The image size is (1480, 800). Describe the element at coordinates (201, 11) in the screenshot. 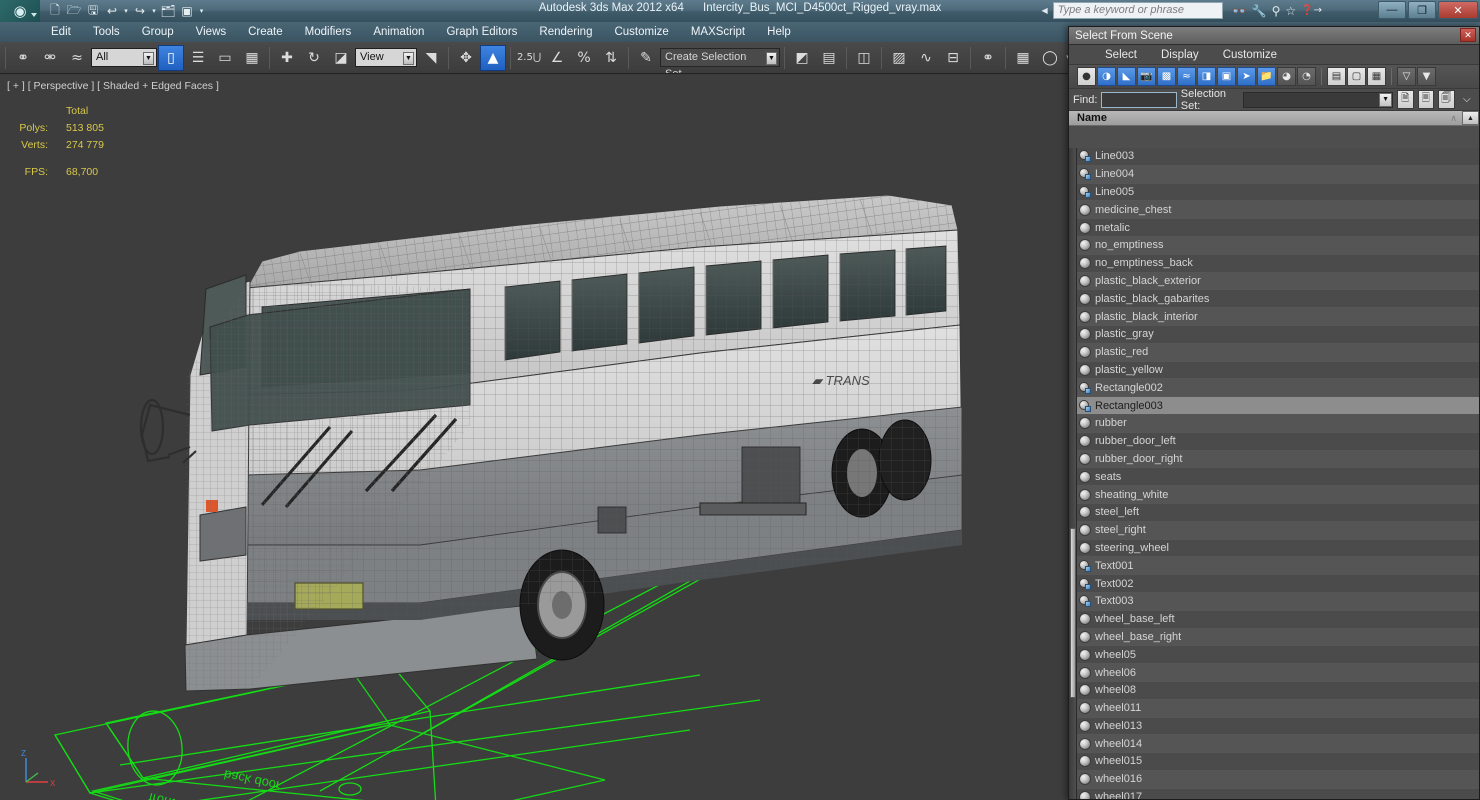

I see `qat-dropdown-icon: ▾` at that location.